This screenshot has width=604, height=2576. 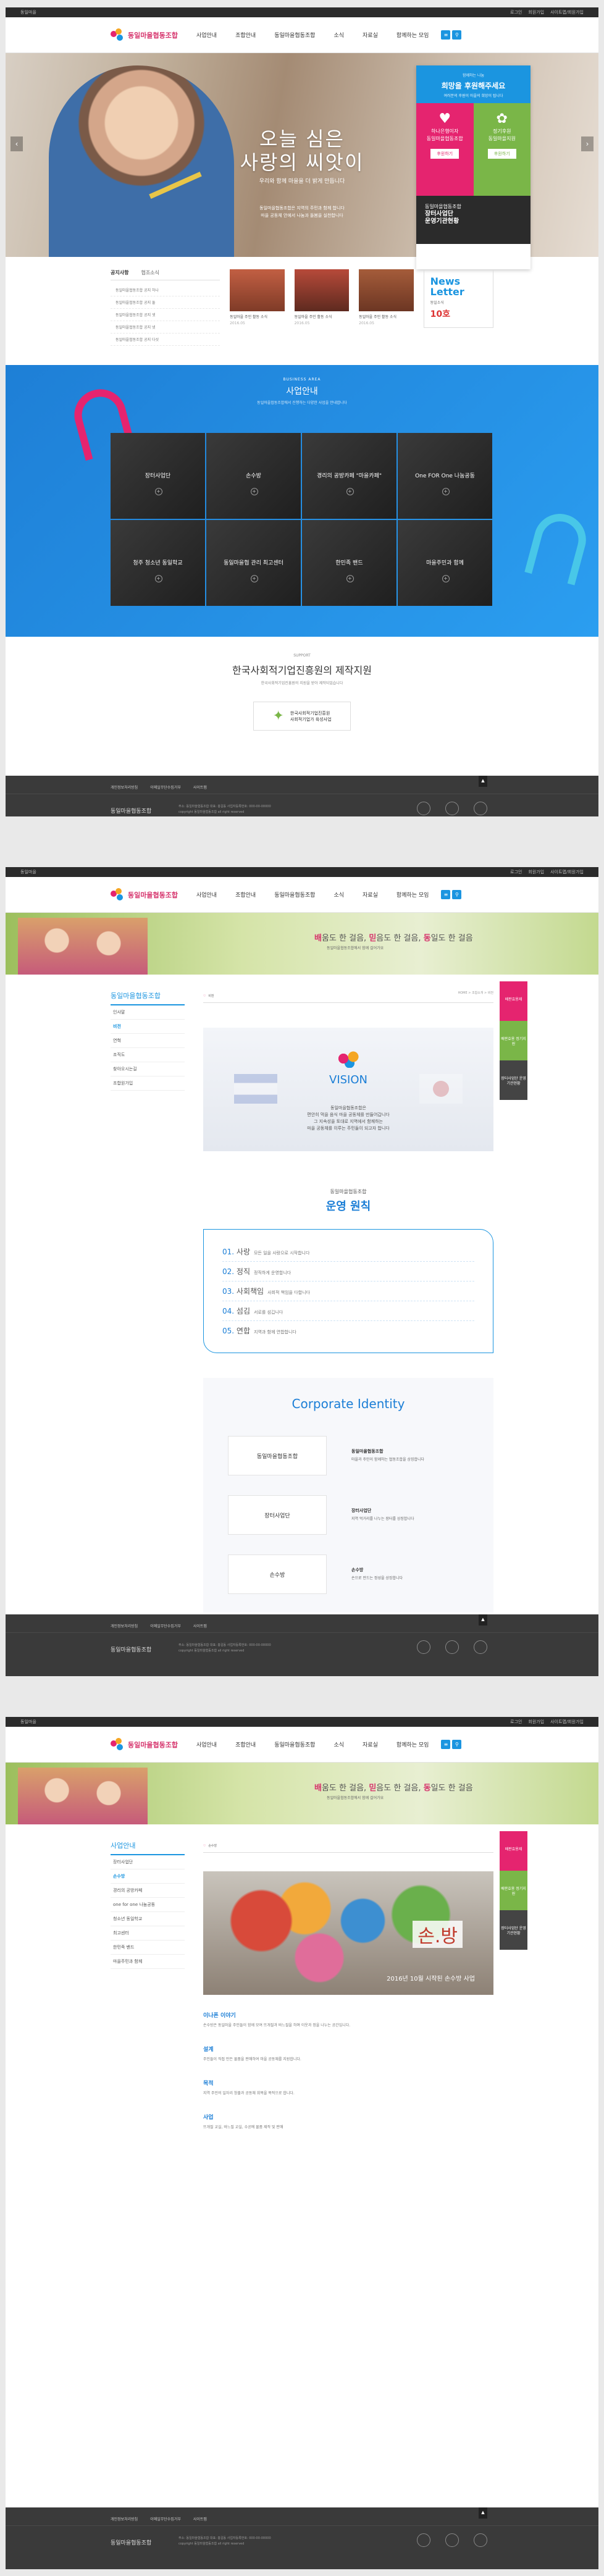 I want to click on newsletter: News Letter 동일소식 10호, so click(x=458, y=298).